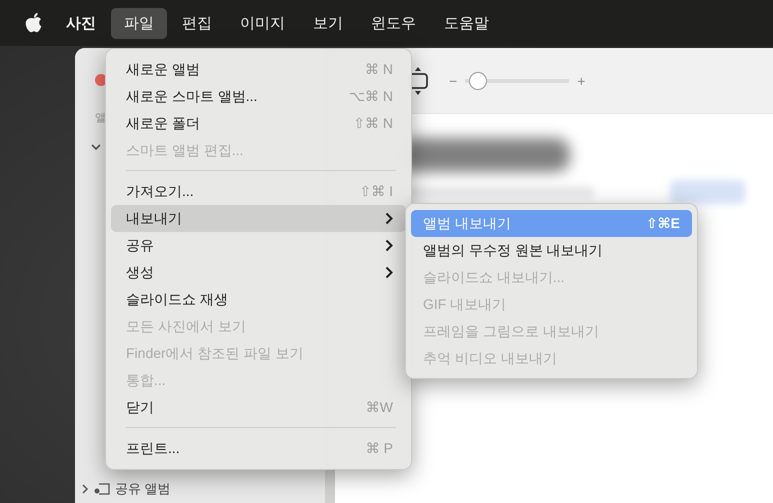 The height and width of the screenshot is (503, 773). Describe the element at coordinates (379, 69) in the screenshot. I see `shortcut-label: ⌘ N` at that location.